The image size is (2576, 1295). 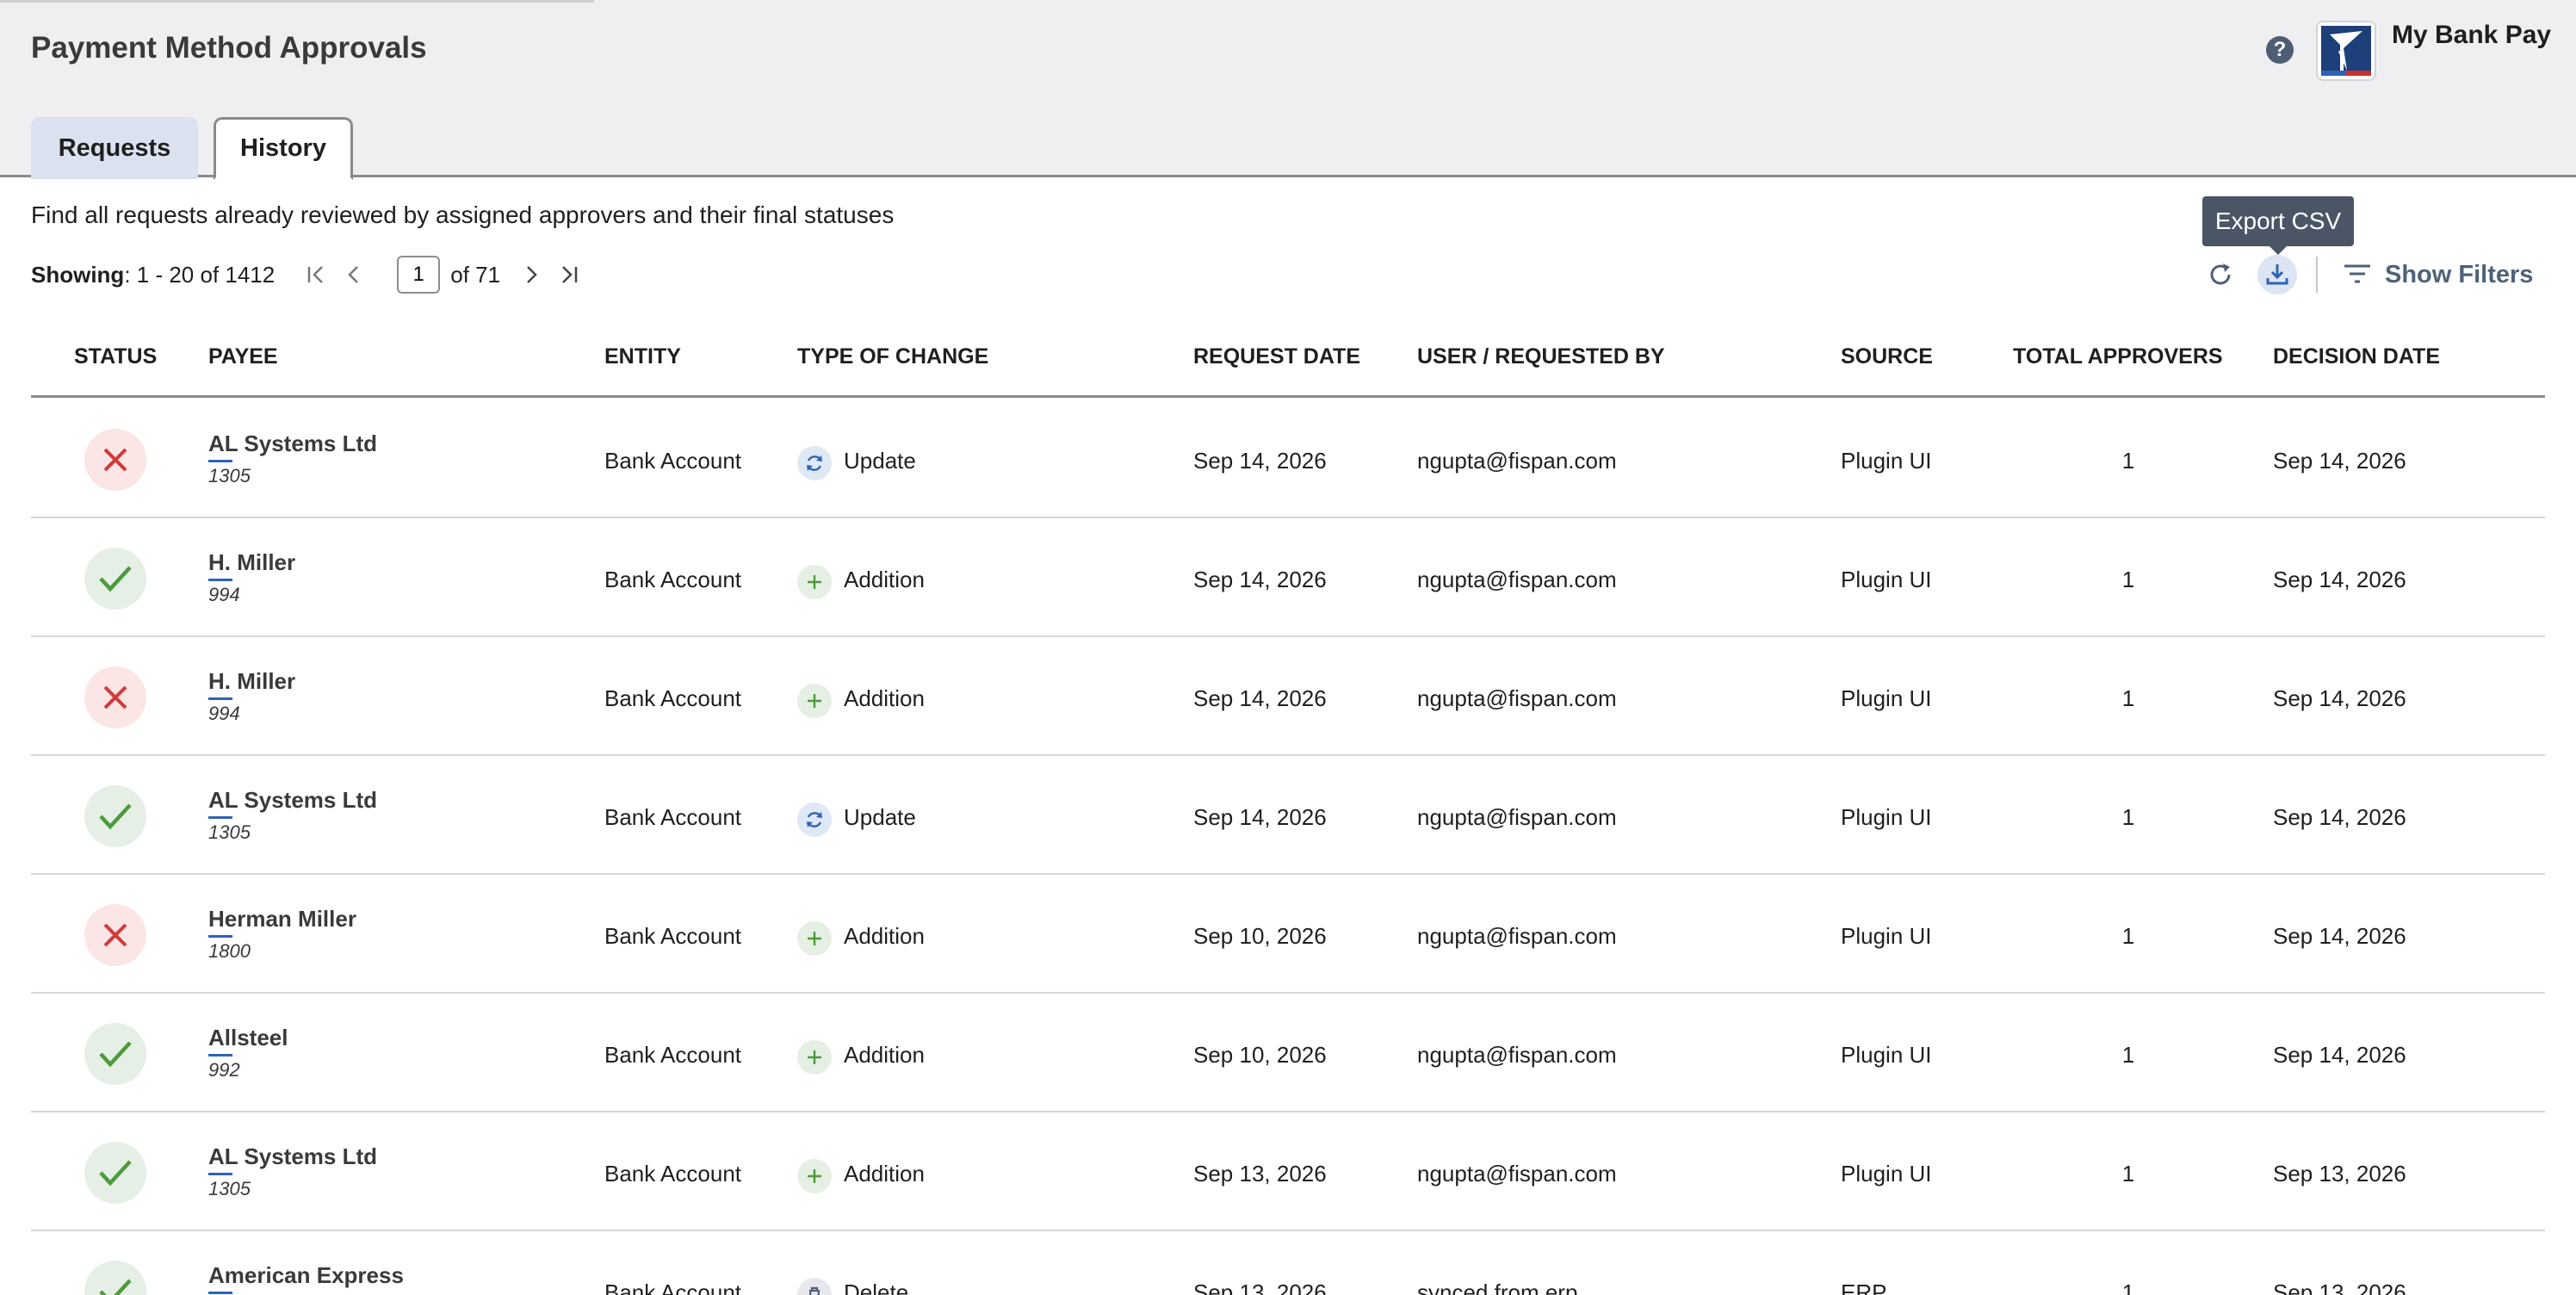 I want to click on help-icon: ?, so click(x=2280, y=50).